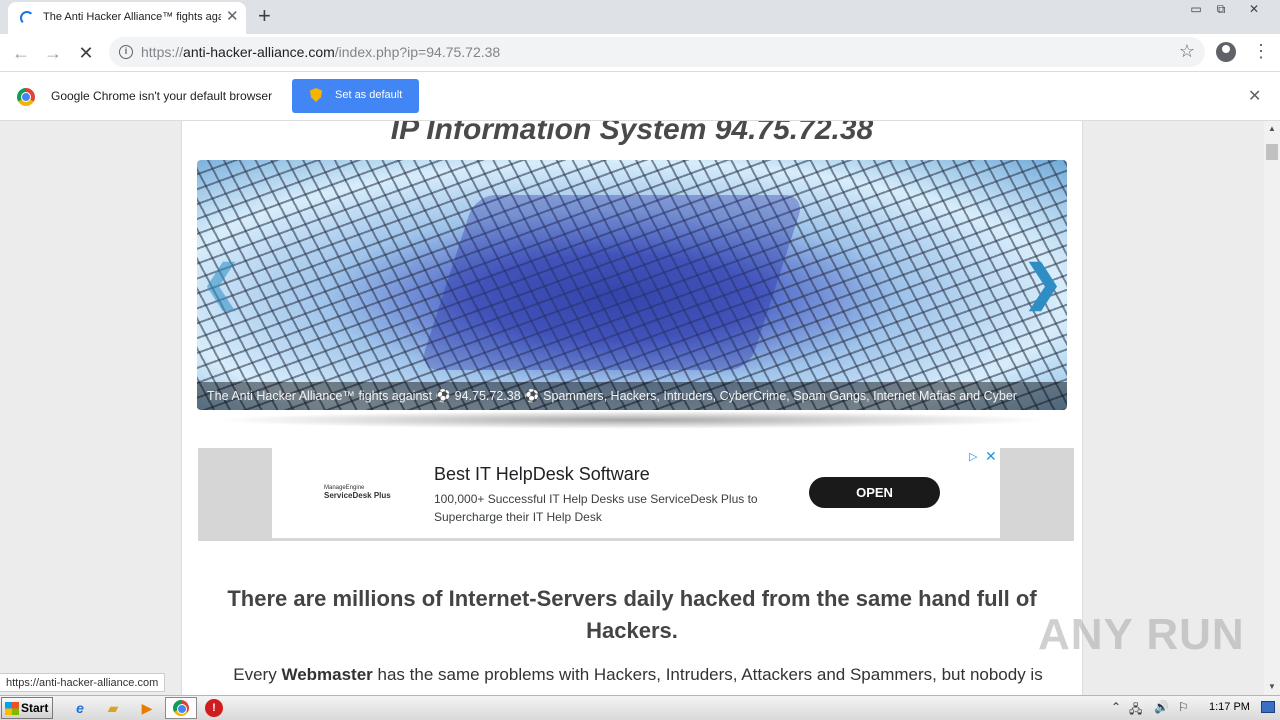 This screenshot has width=1280, height=720. I want to click on browser-tab: The Anti Hacker Alliance™ fights aga ✕, so click(127, 18).